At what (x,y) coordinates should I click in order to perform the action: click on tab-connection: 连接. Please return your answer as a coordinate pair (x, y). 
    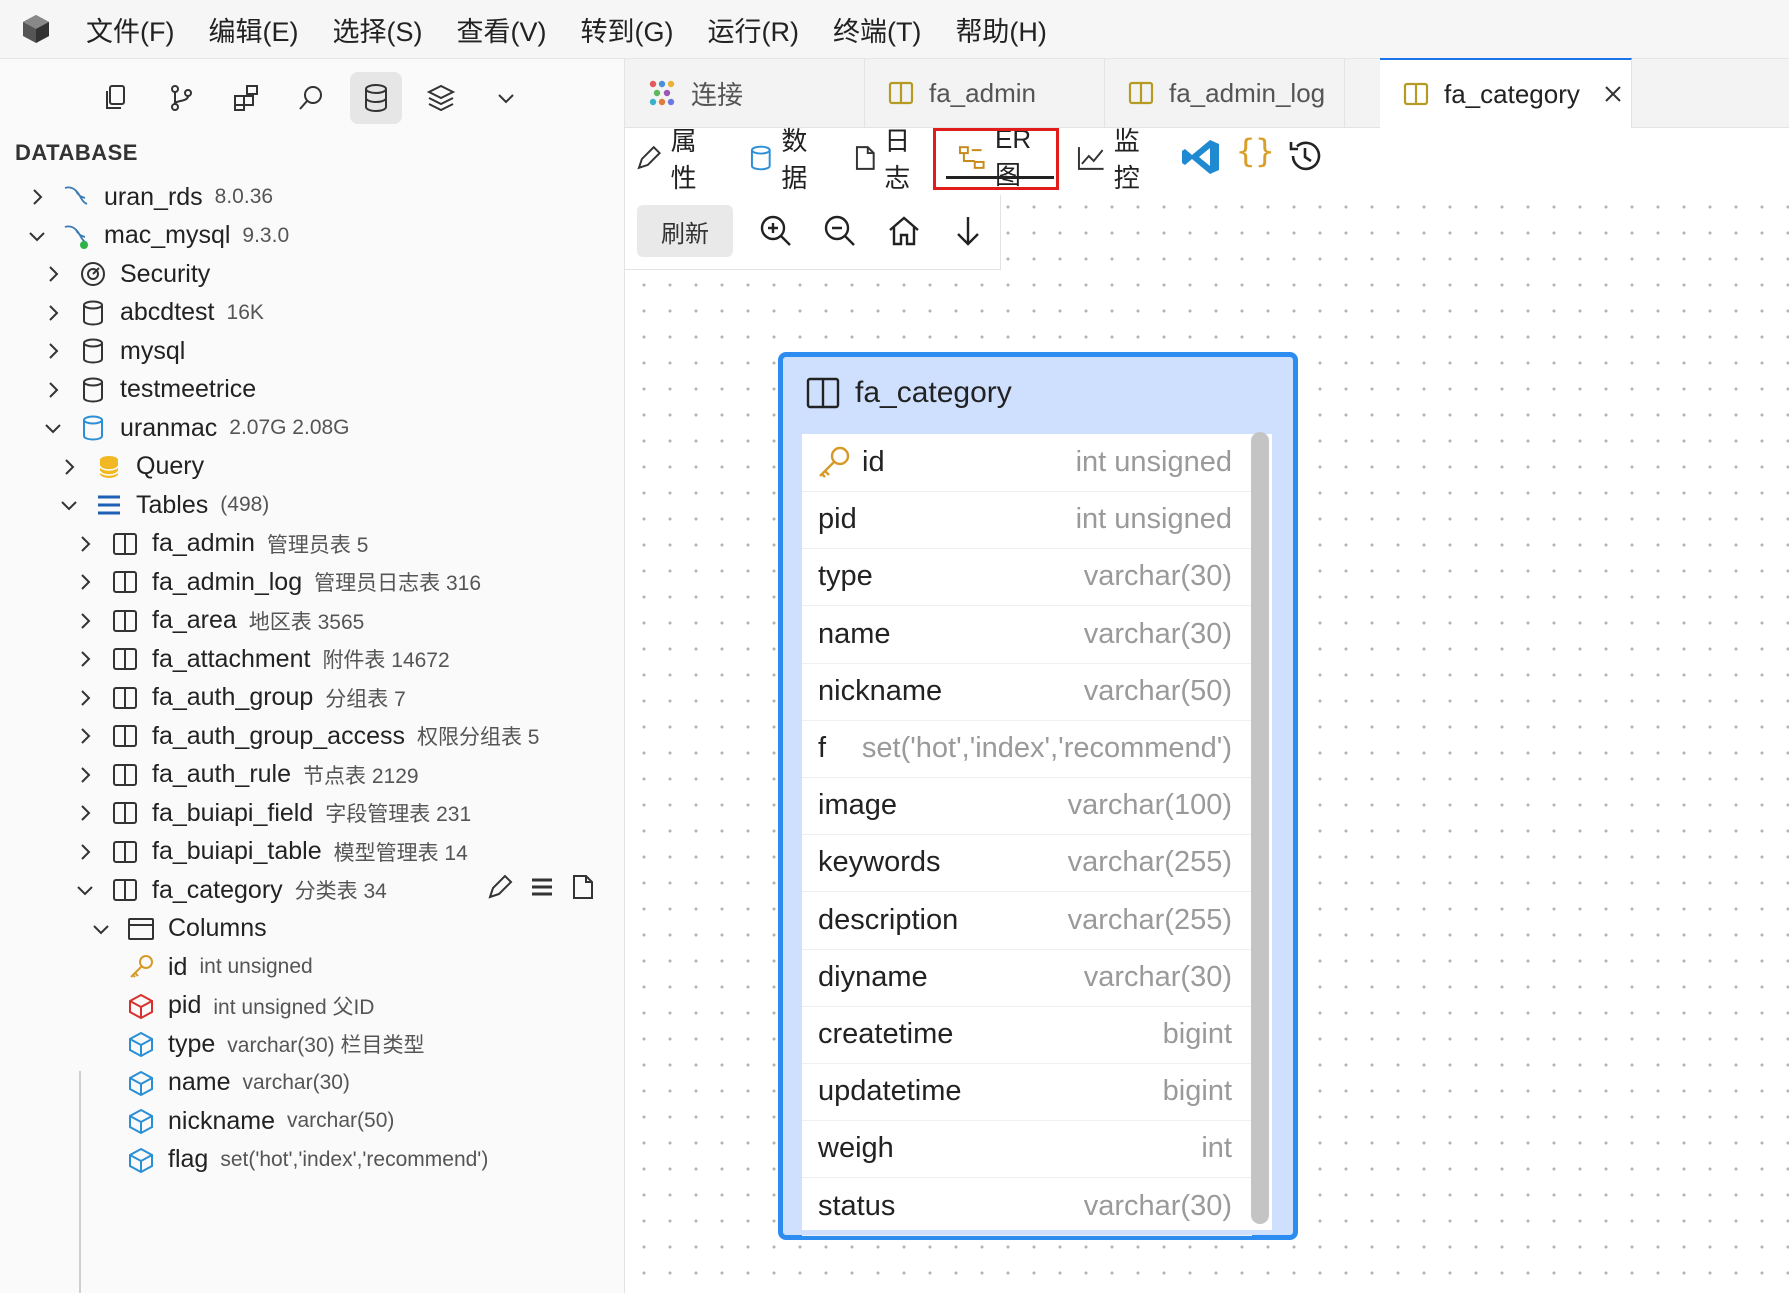
    Looking at the image, I should click on (745, 93).